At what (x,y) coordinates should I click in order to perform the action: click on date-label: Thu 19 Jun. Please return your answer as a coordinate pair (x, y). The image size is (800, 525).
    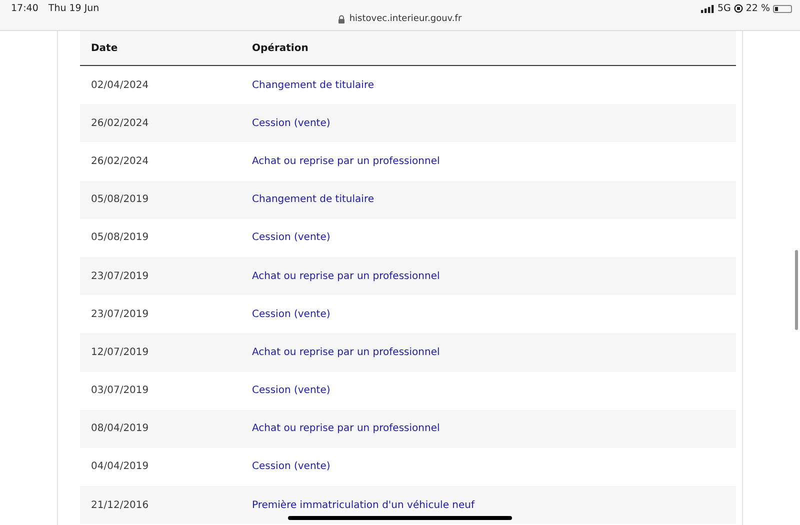
    Looking at the image, I should click on (74, 8).